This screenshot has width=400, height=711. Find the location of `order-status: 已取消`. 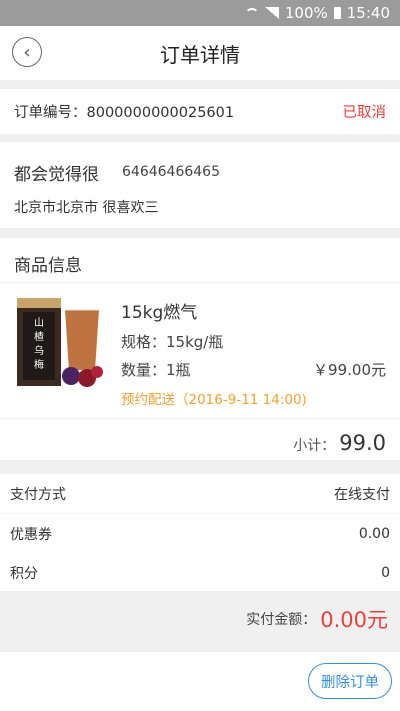

order-status: 已取消 is located at coordinates (364, 113).